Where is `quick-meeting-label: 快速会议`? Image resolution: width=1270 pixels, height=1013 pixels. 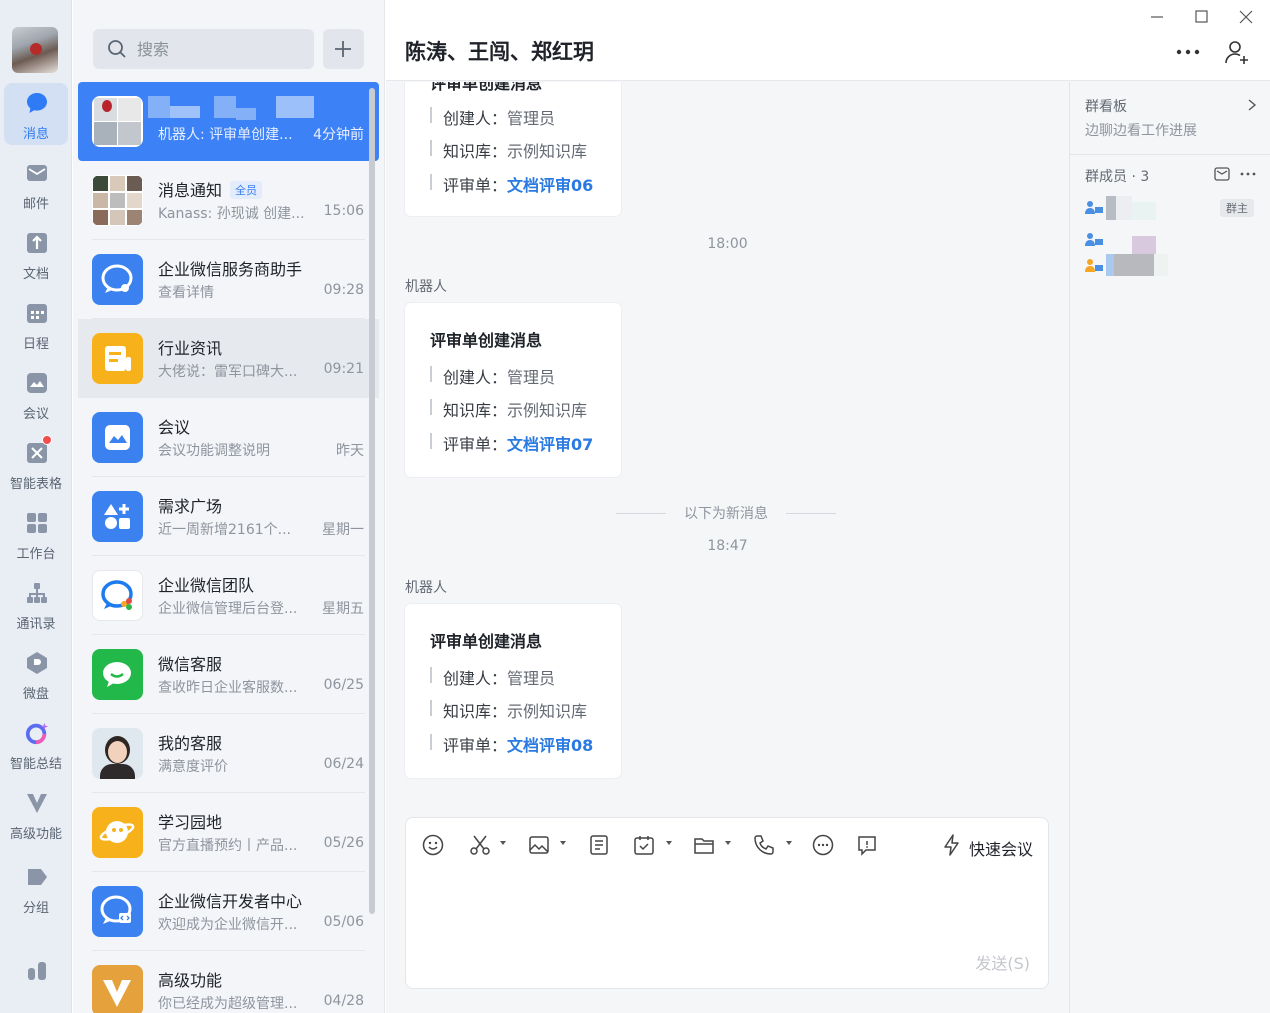 quick-meeting-label: 快速会议 is located at coordinates (1001, 849).